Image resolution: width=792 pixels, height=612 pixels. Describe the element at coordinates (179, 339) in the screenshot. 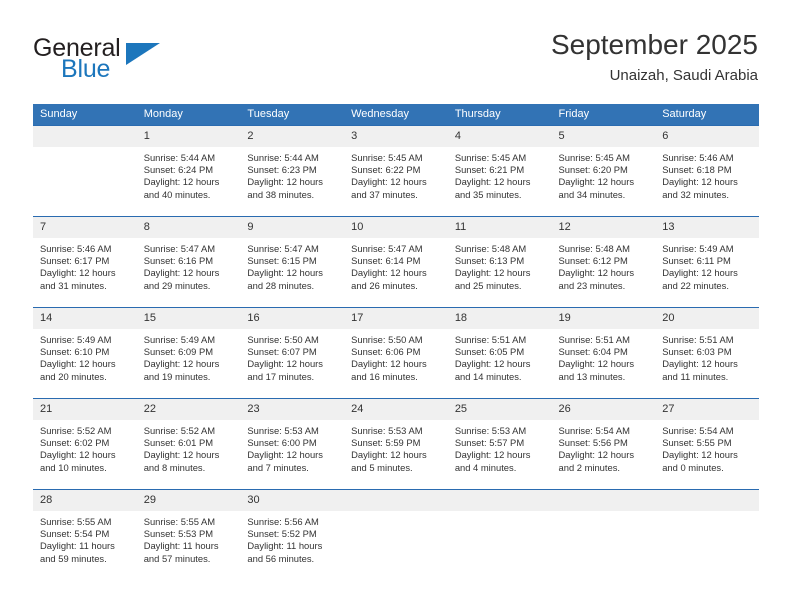

I see `detail-sunrise: Sunrise: 5:49 AM` at that location.